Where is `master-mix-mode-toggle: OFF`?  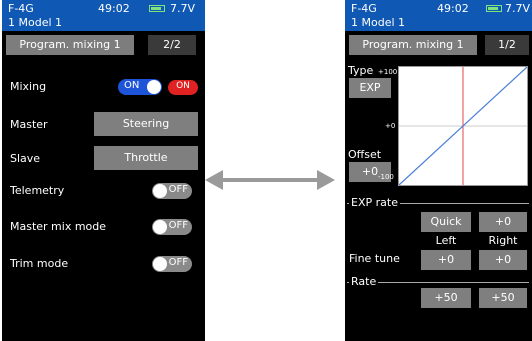 master-mix-mode-toggle: OFF is located at coordinates (172, 227).